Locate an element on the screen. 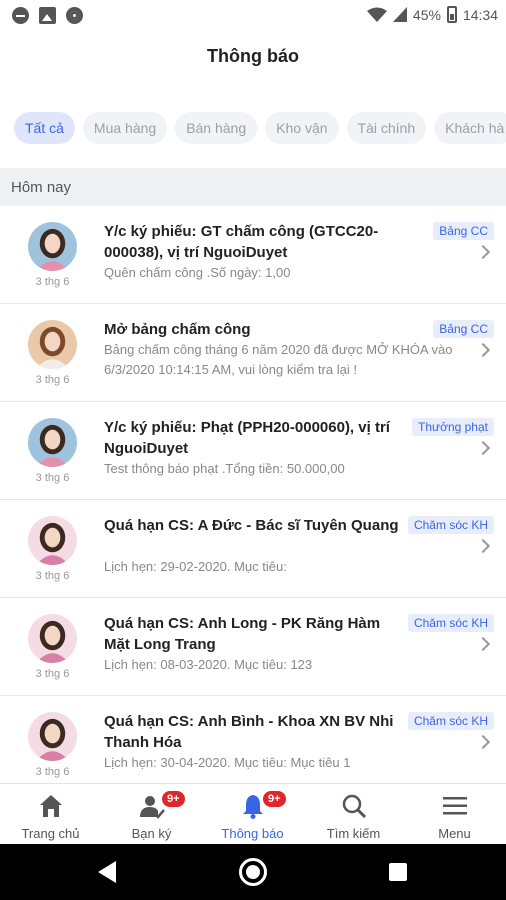 This screenshot has width=506, height=900. do-not-disturb-icon is located at coordinates (20, 15).